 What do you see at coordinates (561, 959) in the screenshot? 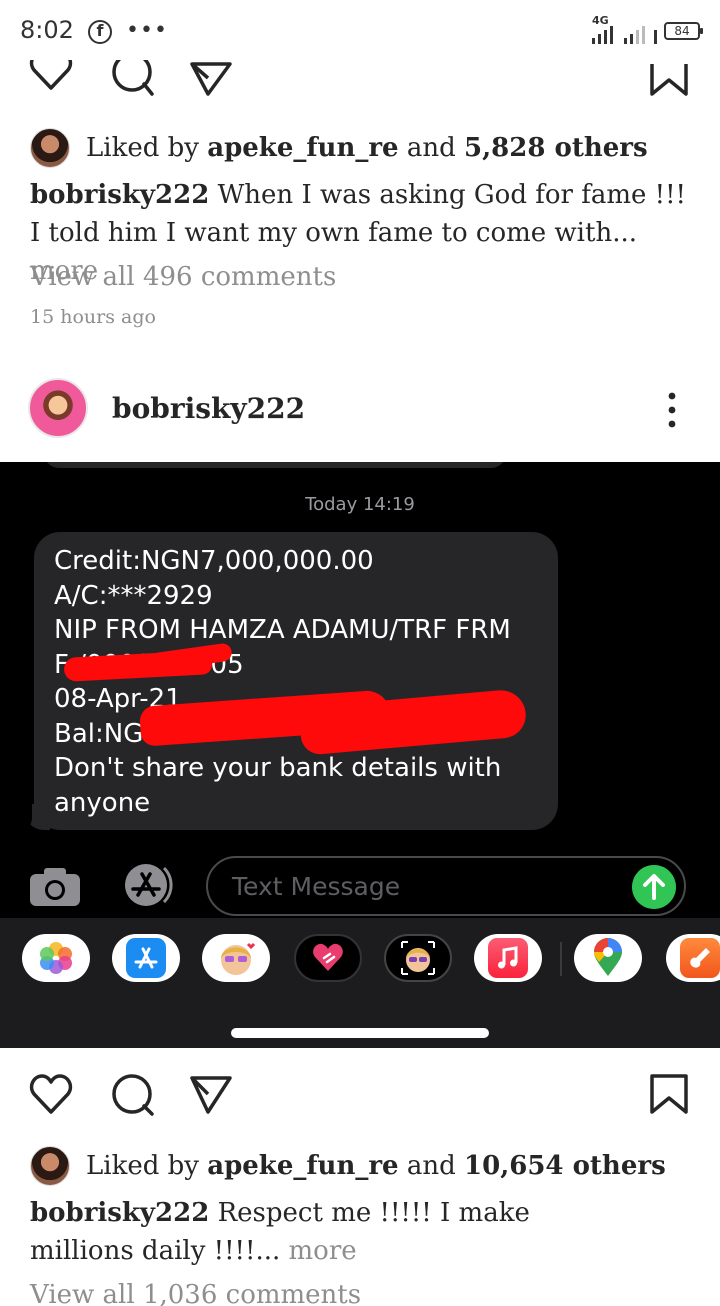
I see `drawer-separator` at bounding box center [561, 959].